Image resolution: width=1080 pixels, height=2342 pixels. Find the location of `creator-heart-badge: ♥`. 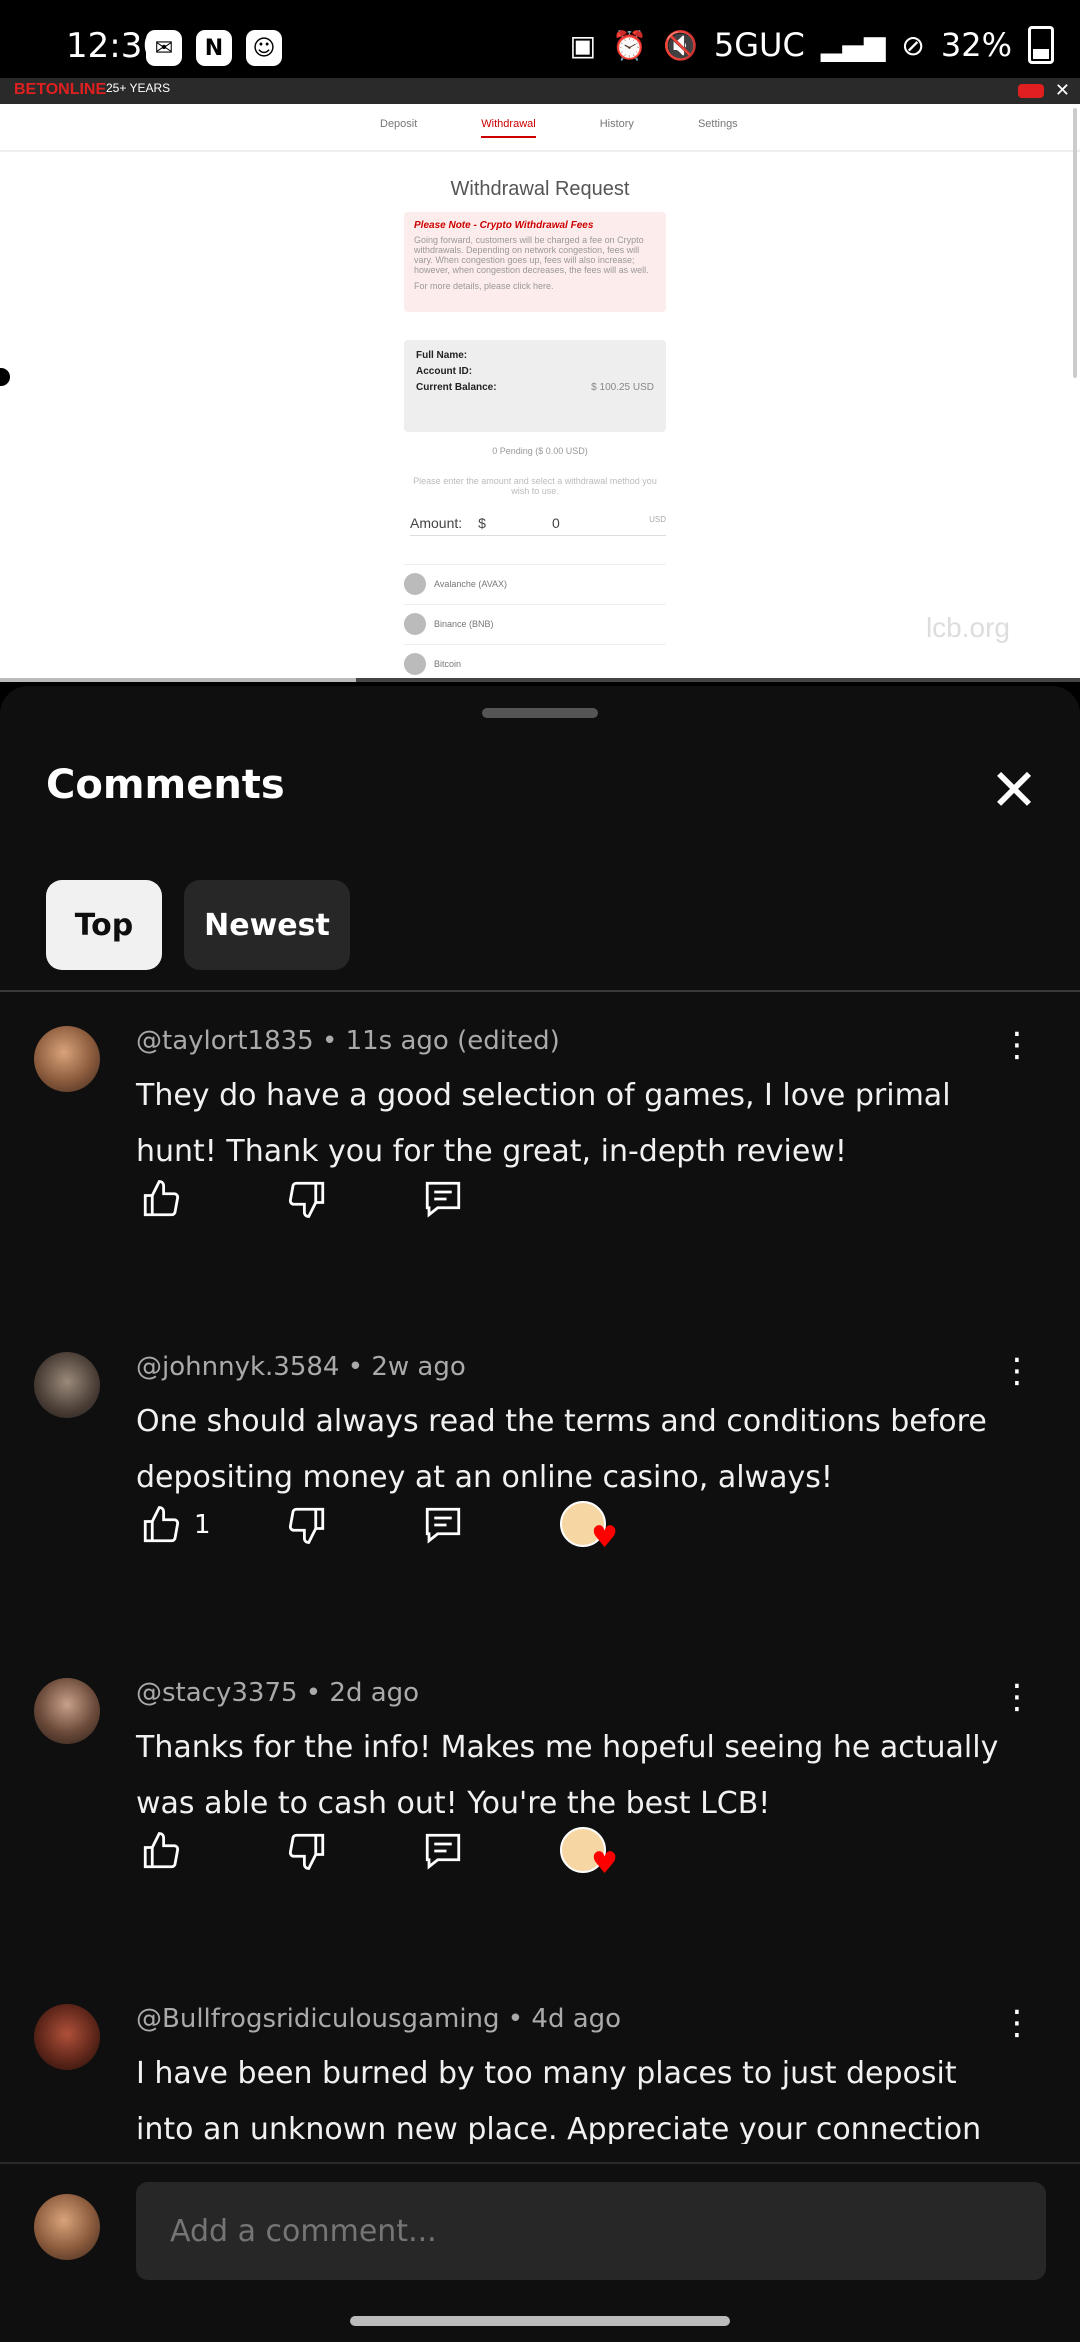

creator-heart-badge: ♥ is located at coordinates (589, 1854).